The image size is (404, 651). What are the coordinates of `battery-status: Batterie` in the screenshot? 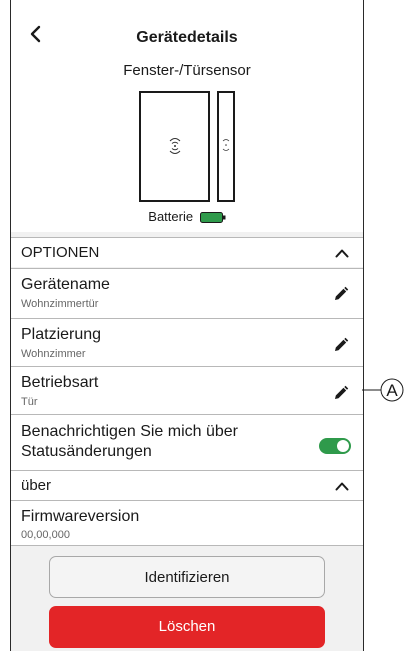 It's located at (187, 216).